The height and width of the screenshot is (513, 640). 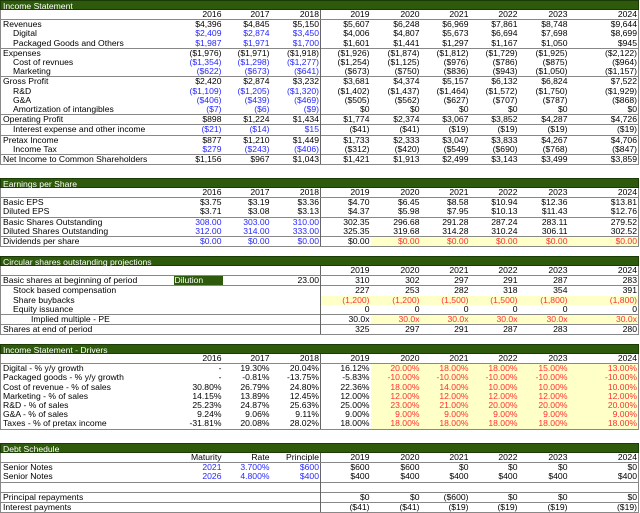 I want to click on cell: 325.35, so click(x=346, y=232).